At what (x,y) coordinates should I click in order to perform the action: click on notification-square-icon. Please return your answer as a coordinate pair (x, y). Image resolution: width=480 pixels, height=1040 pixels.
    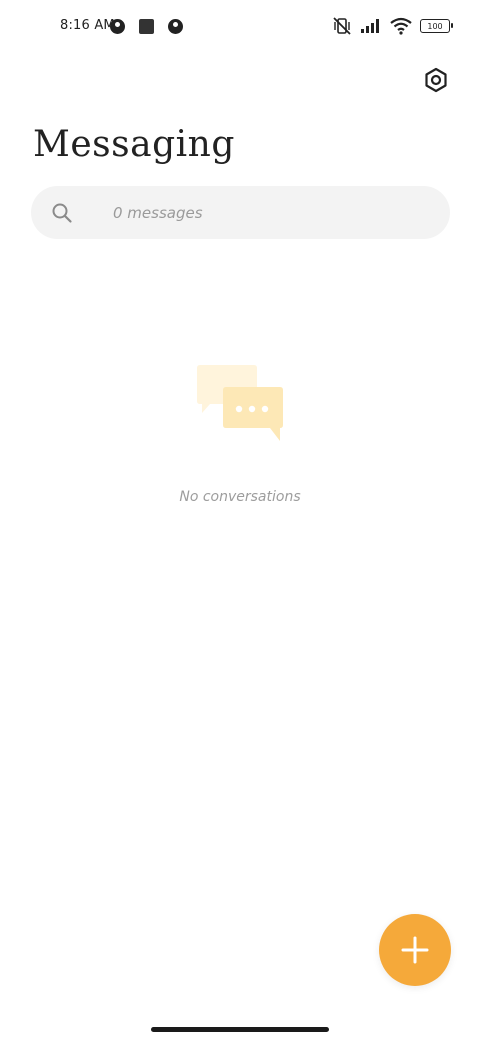
    Looking at the image, I should click on (146, 26).